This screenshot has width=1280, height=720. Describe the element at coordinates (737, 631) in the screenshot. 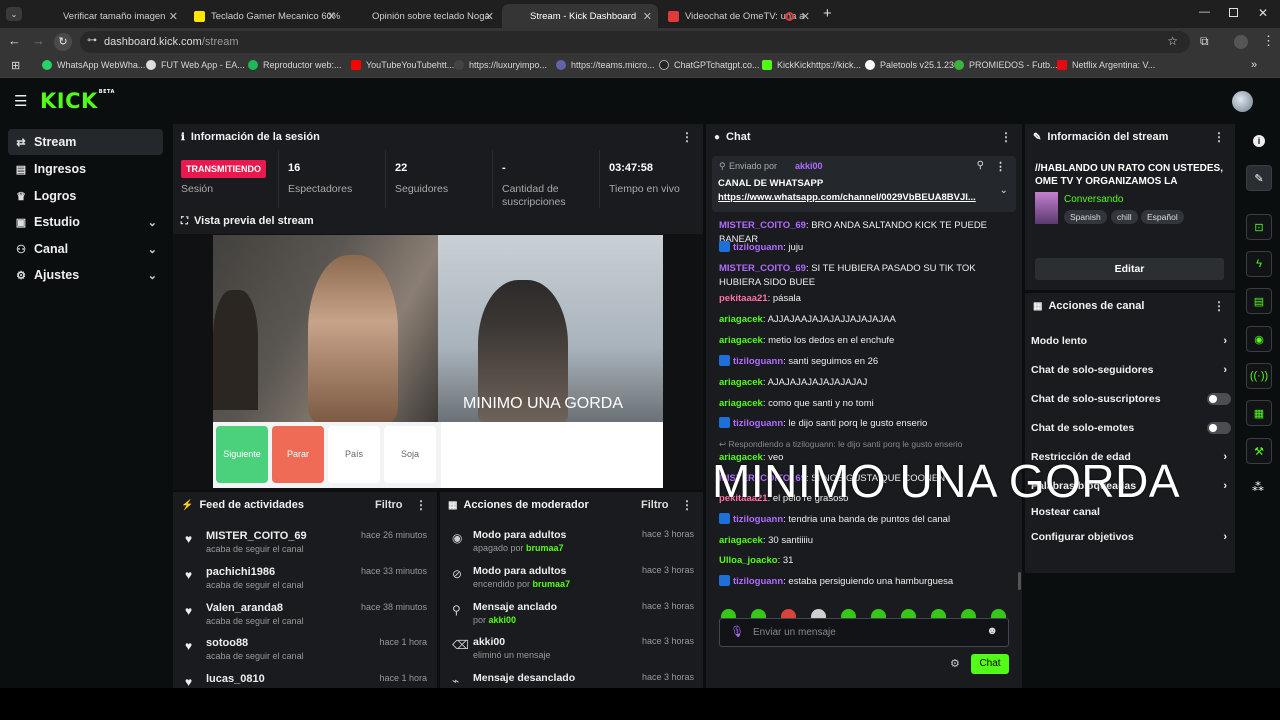

I see `microphone-icon: 🎙` at that location.